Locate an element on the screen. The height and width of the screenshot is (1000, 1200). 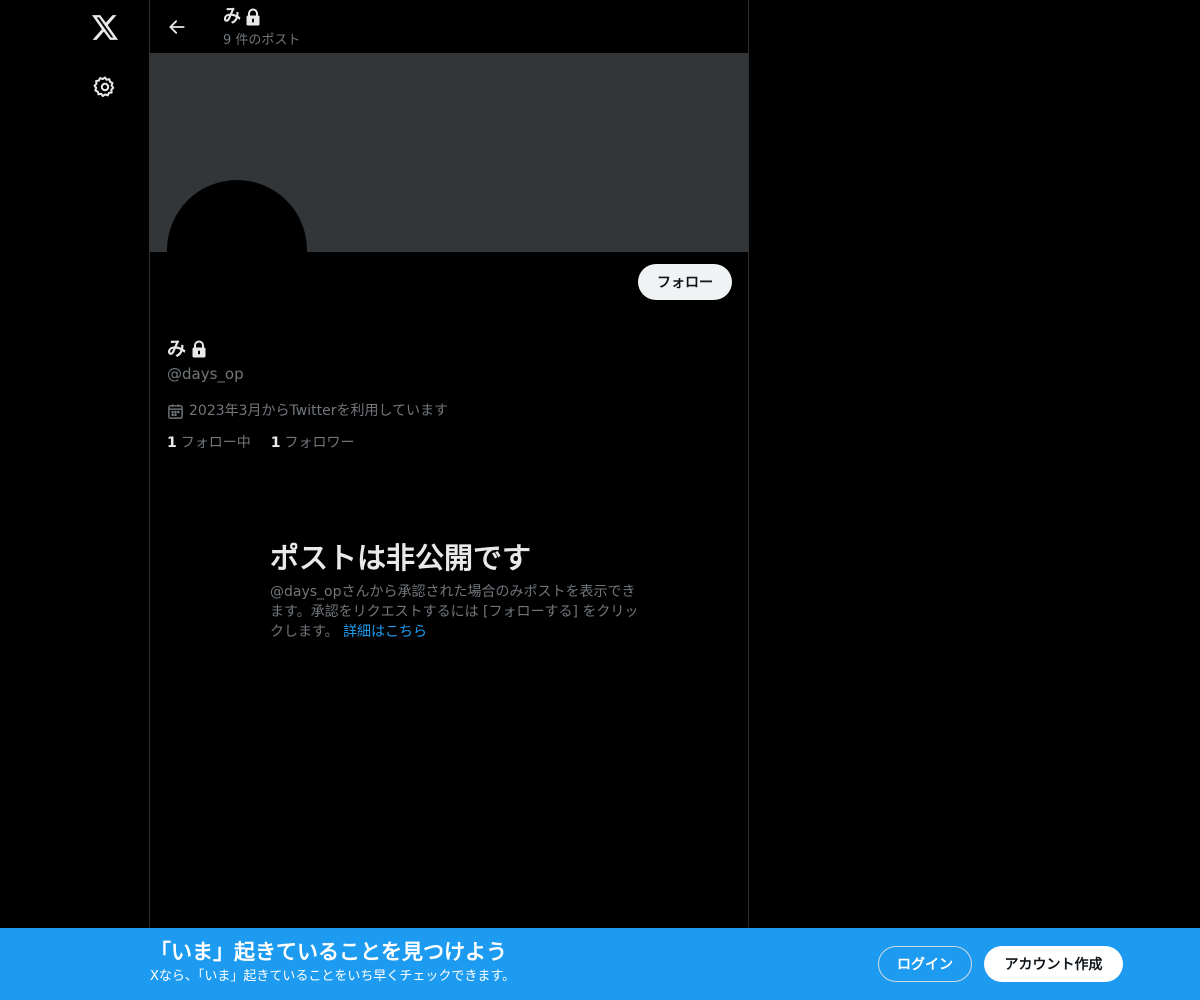
header-name-text: み is located at coordinates (232, 16).